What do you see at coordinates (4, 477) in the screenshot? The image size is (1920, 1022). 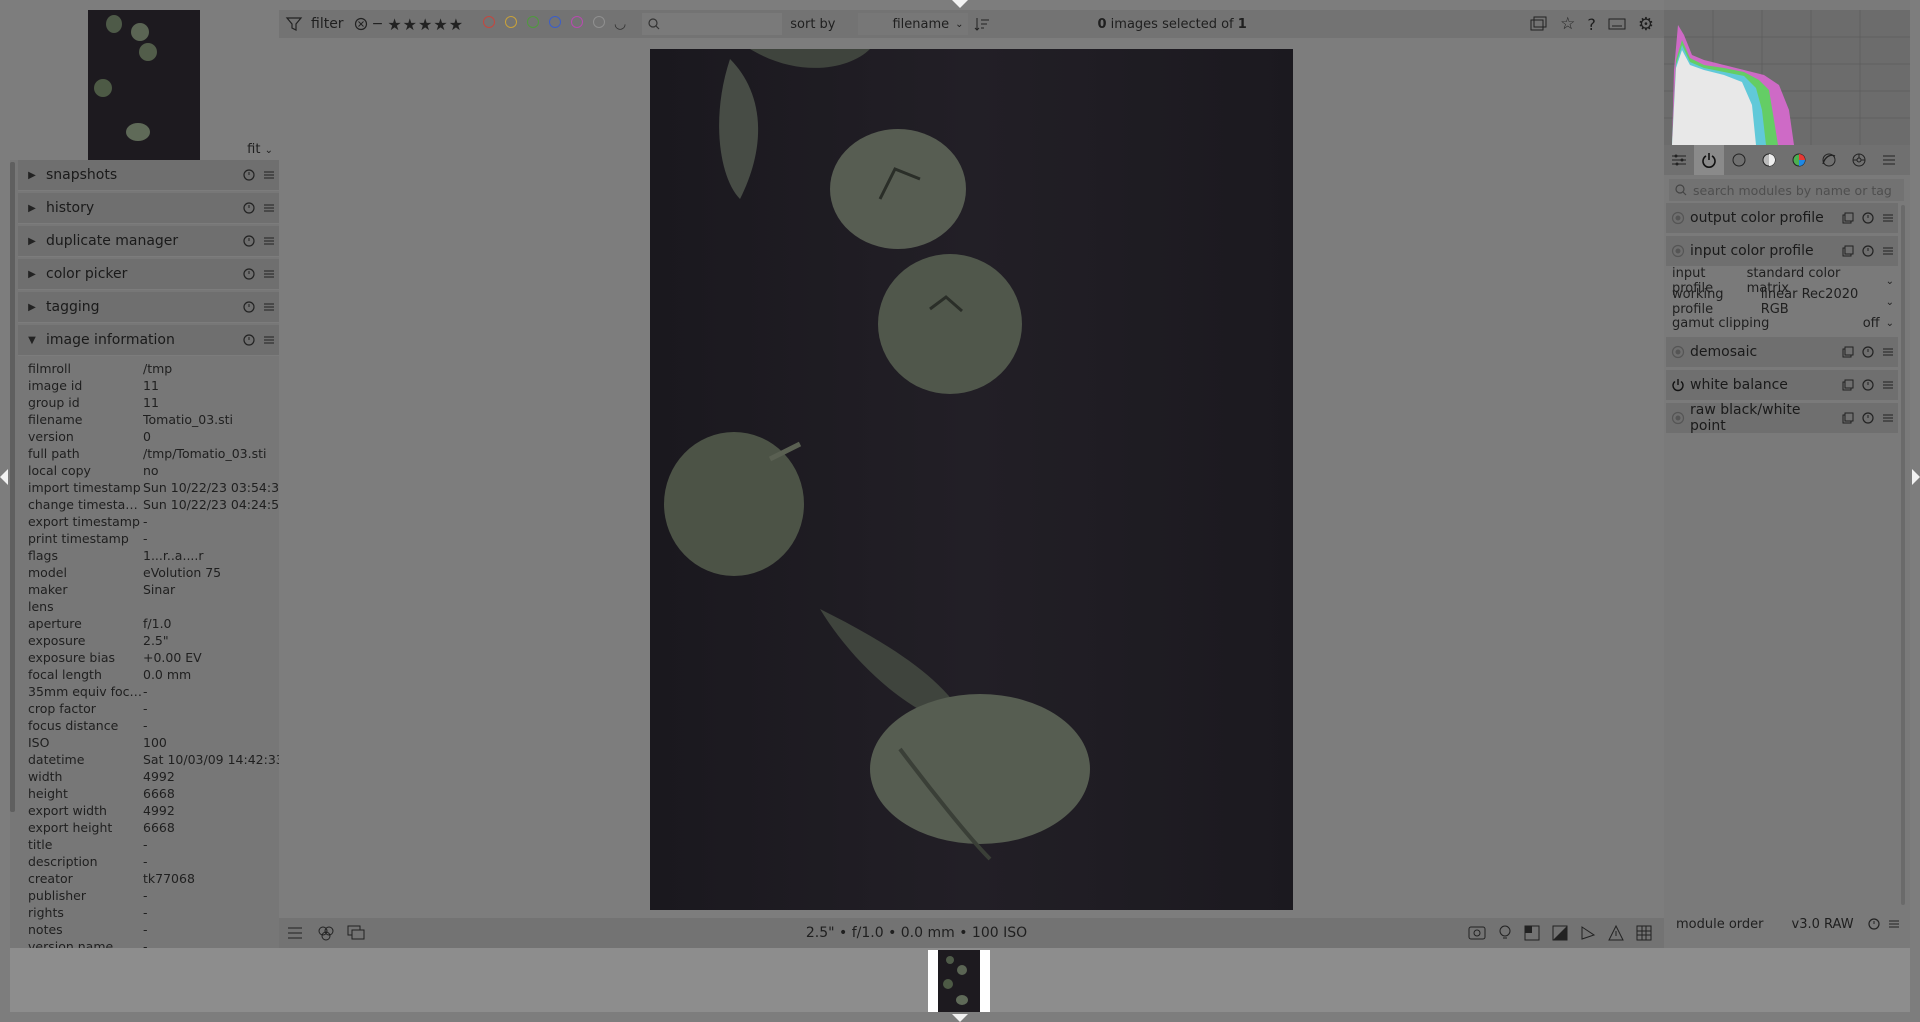 I see `collapse-left-panel-arrow-icon` at bounding box center [4, 477].